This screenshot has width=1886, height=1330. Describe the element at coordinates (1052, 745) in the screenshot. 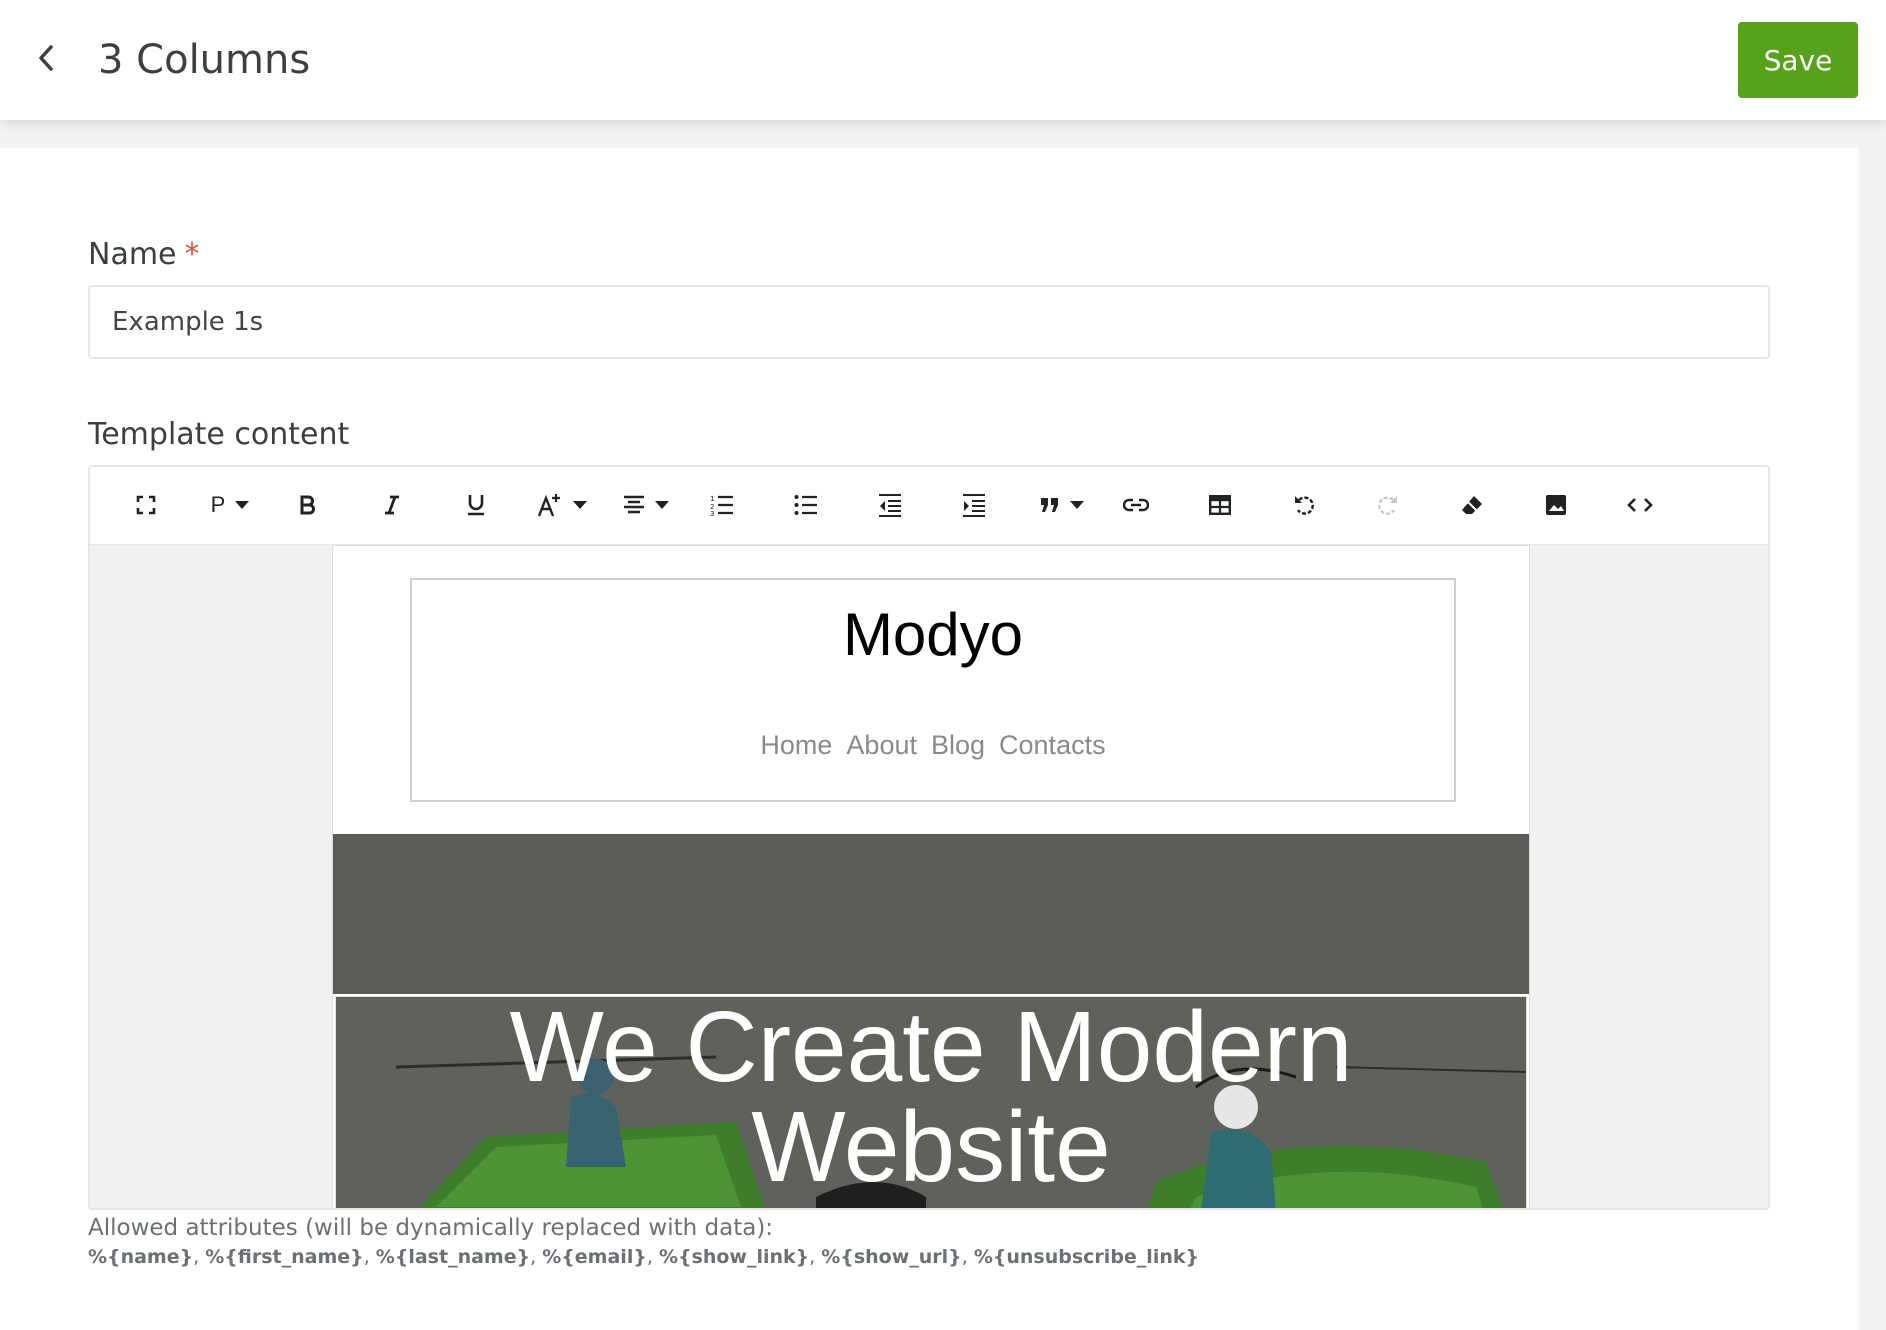

I see `nav-link-contacts: Contacts` at that location.